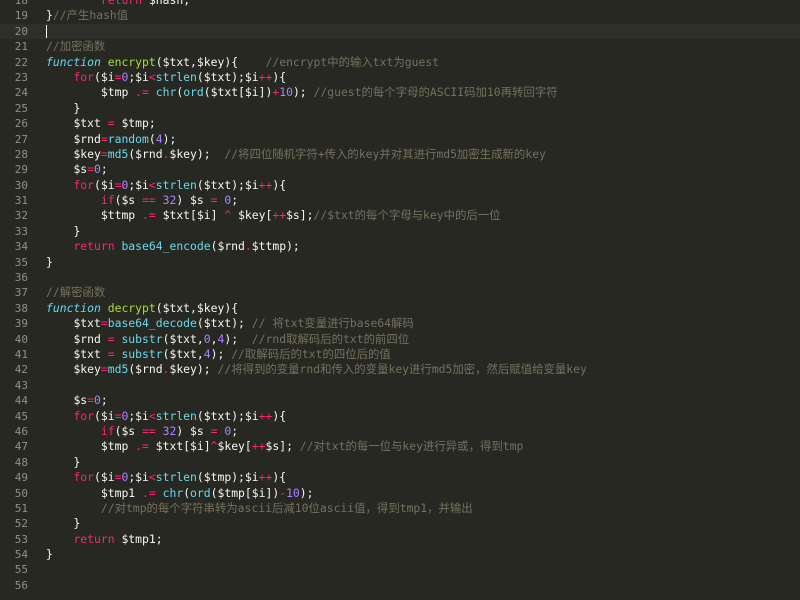  What do you see at coordinates (400, 569) in the screenshot?
I see `code-line: 55` at bounding box center [400, 569].